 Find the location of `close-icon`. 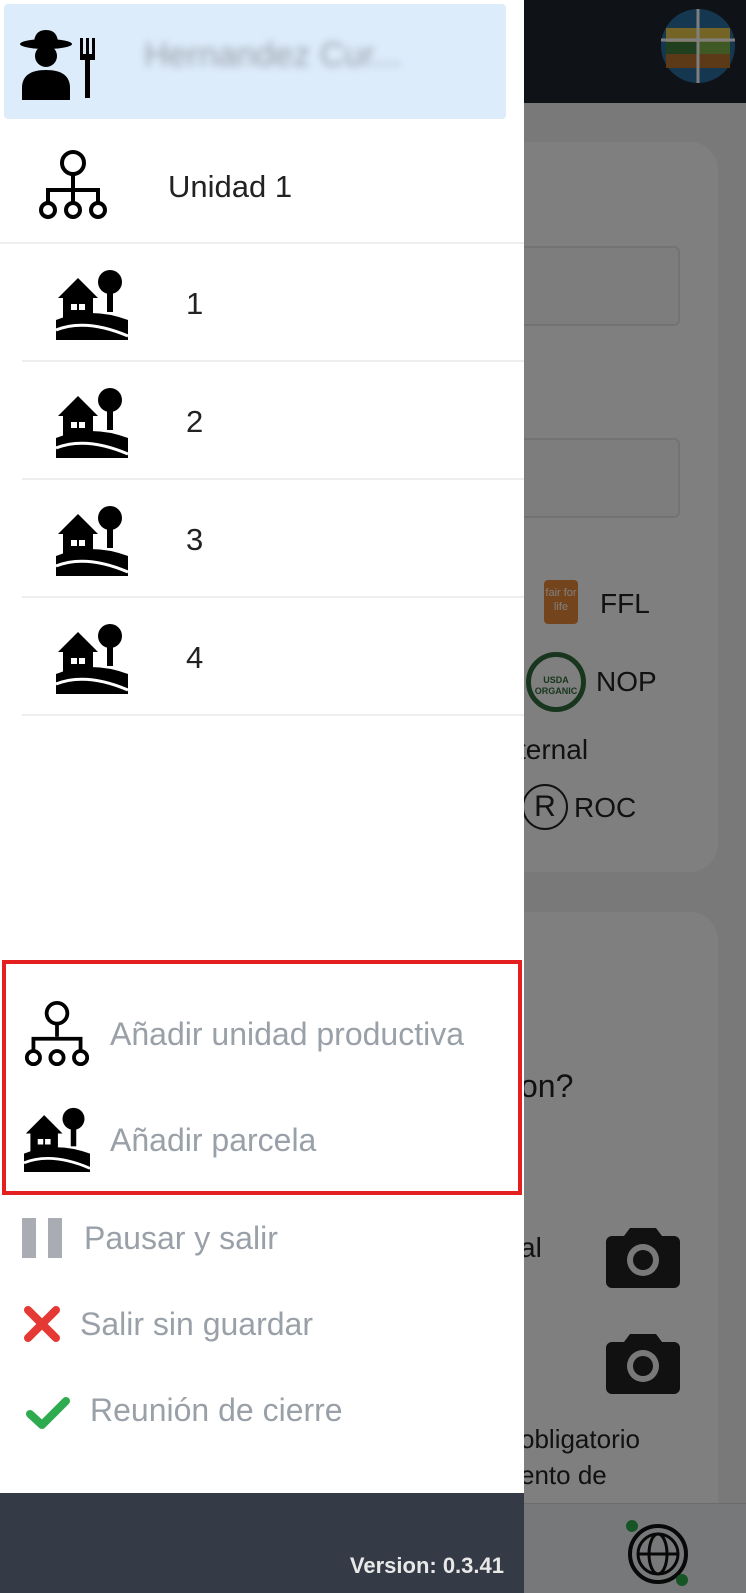

close-icon is located at coordinates (42, 1324).